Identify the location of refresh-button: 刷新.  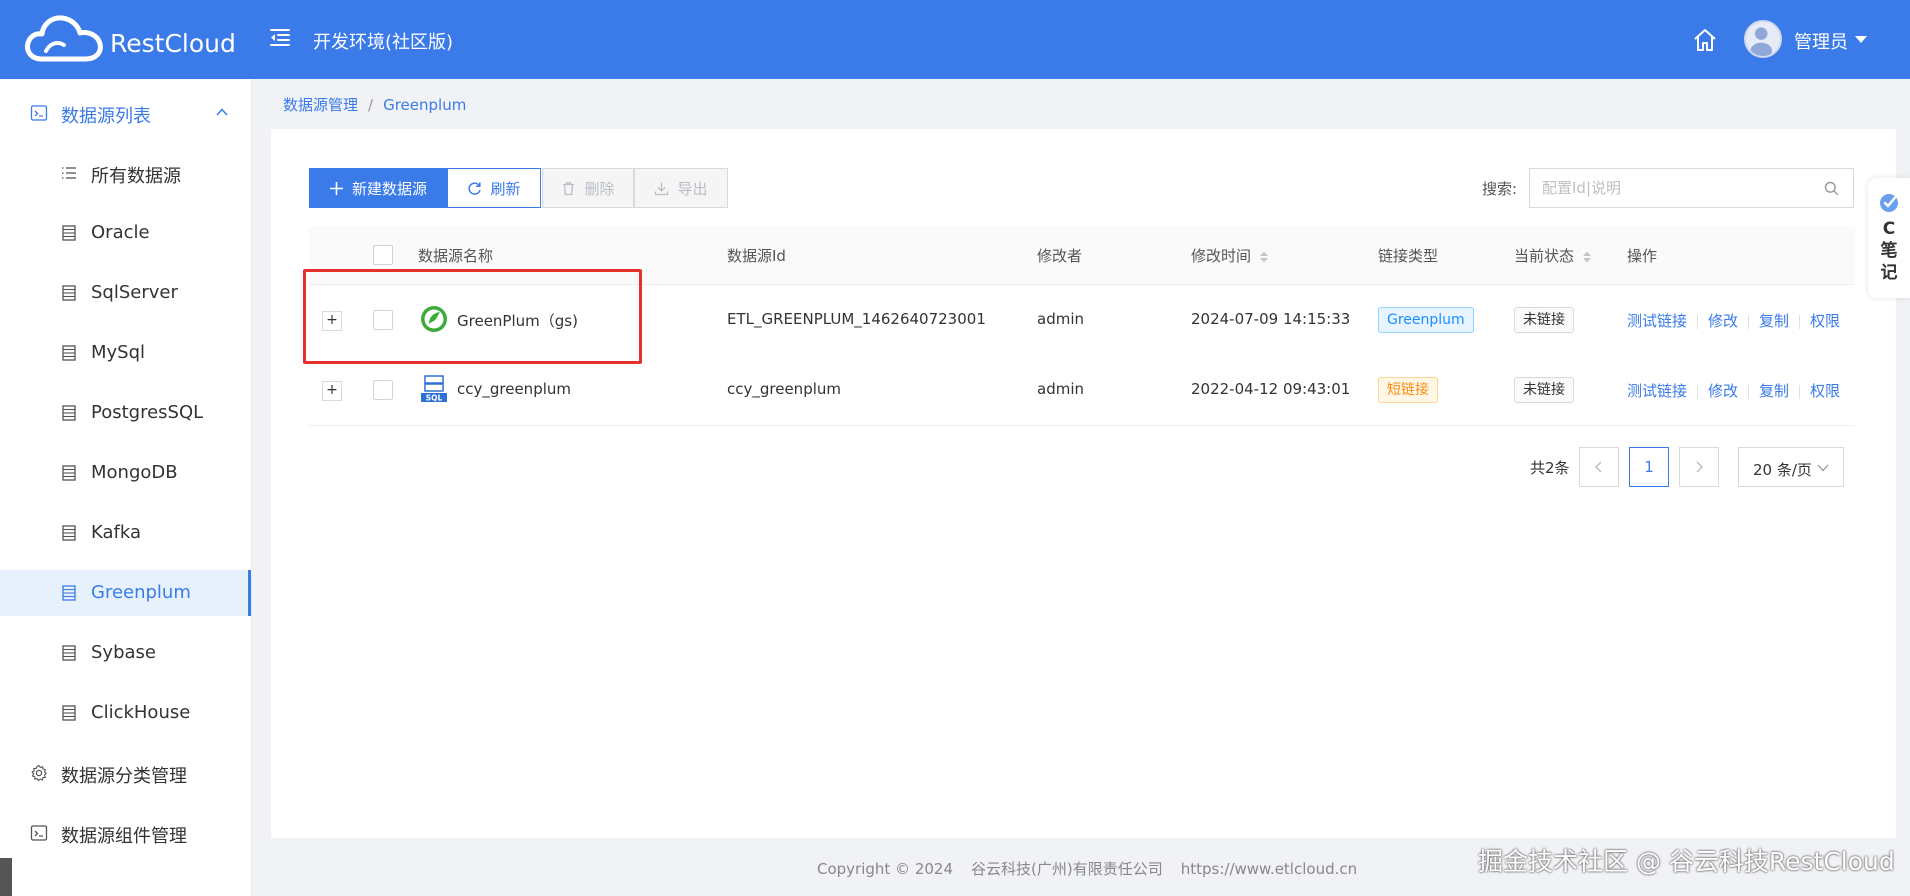
(494, 188).